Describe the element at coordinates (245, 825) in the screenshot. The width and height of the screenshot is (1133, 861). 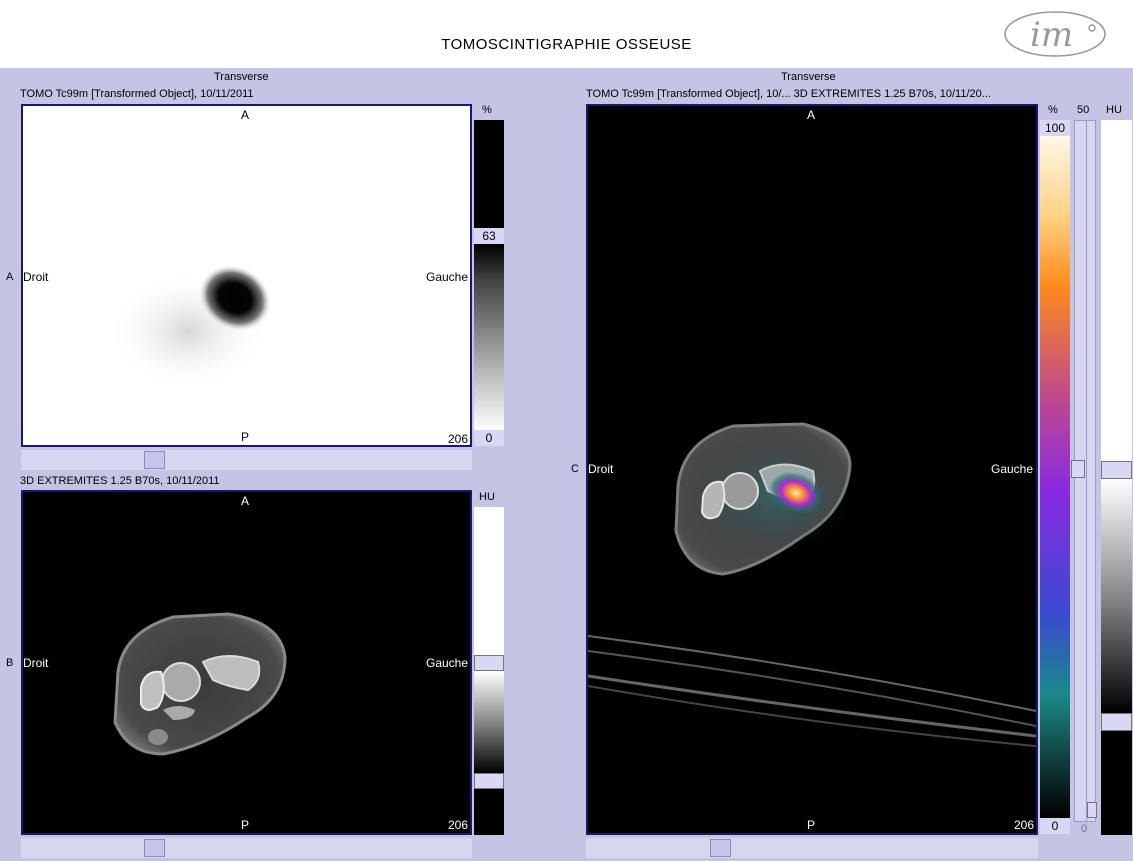
I see `ct-label-posterior: P` at that location.